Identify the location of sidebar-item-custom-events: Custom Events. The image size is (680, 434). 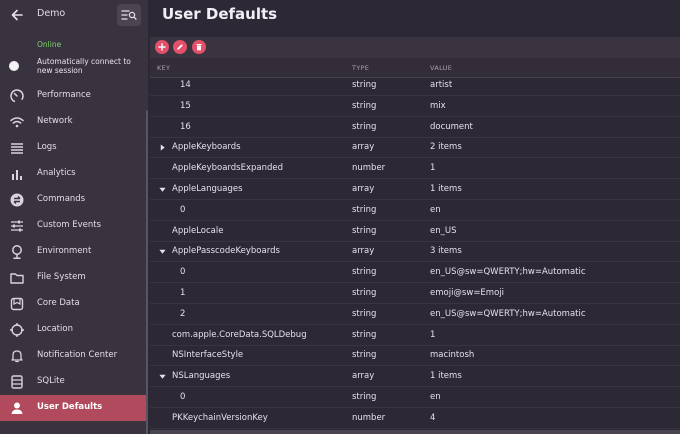
(74, 226).